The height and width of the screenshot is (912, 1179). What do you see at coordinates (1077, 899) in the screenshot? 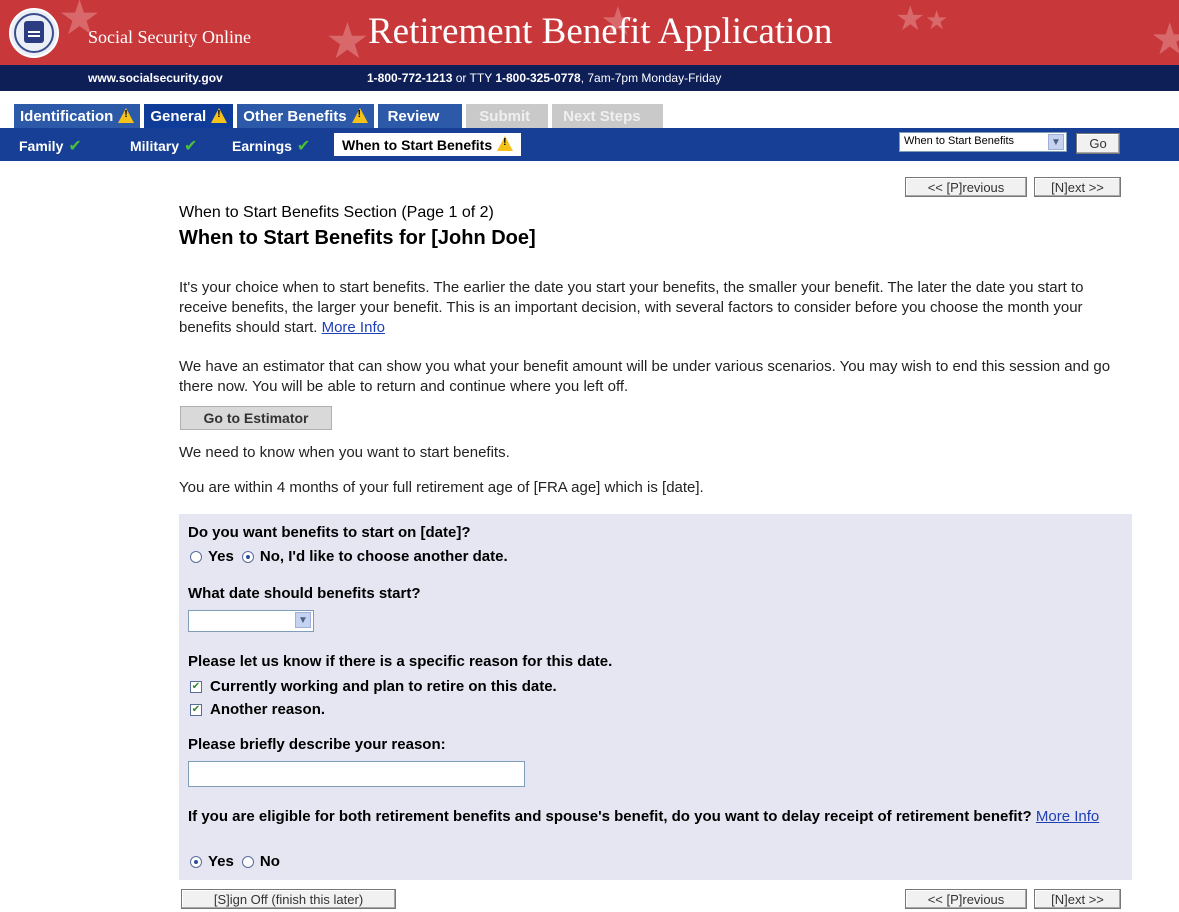
I see `next-button-bottom: [N]ext >>` at bounding box center [1077, 899].